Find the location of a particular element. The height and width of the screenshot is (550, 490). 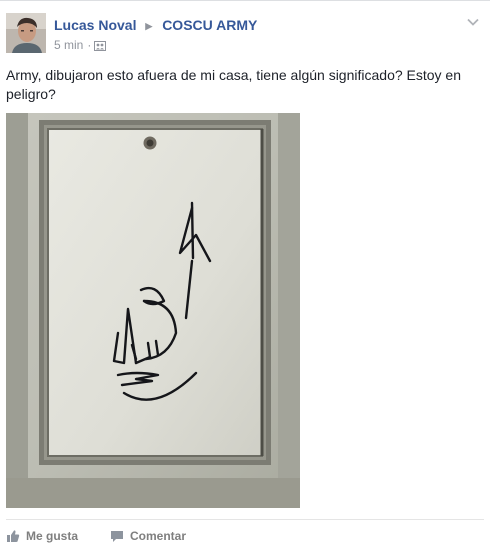

post-meta: 5 min · is located at coordinates (80, 45).